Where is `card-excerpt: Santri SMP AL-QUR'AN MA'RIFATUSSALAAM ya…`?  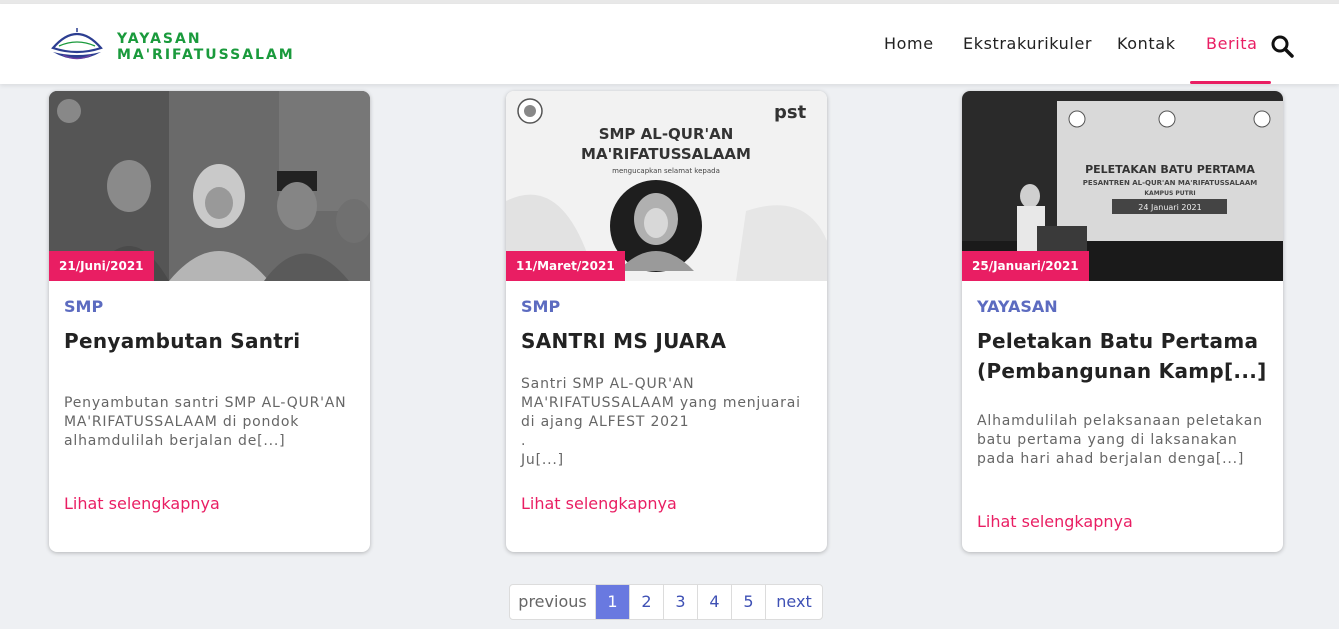
card-excerpt: Santri SMP AL-QUR'AN MA'RIFATUSSALAAM ya… is located at coordinates (661, 422).